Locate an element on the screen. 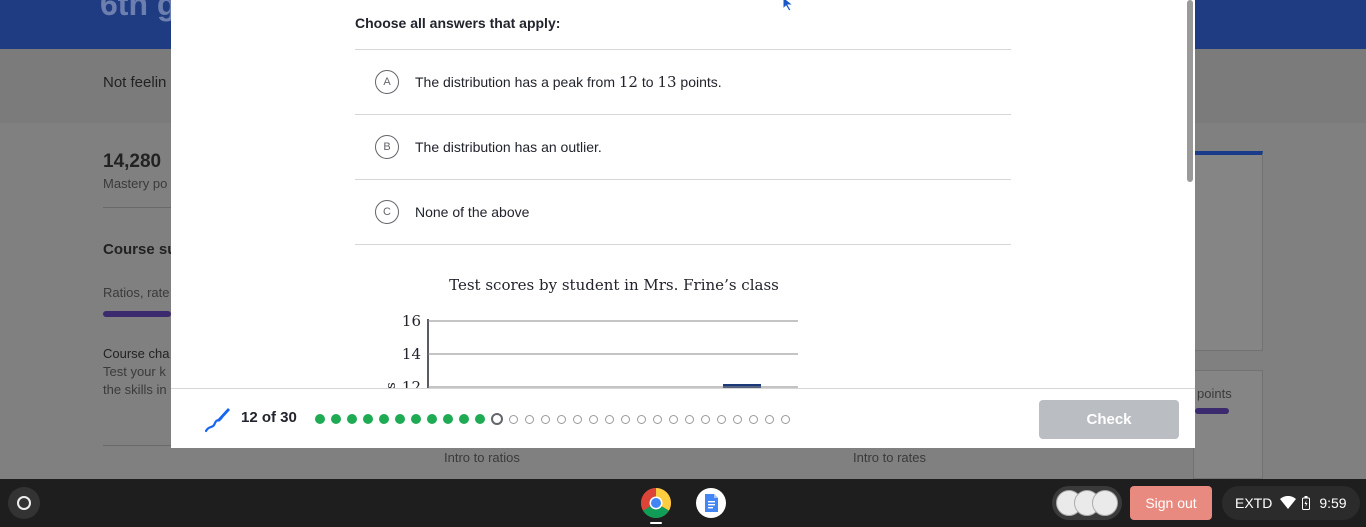 The image size is (1366, 527). math-number: 12 is located at coordinates (628, 82).